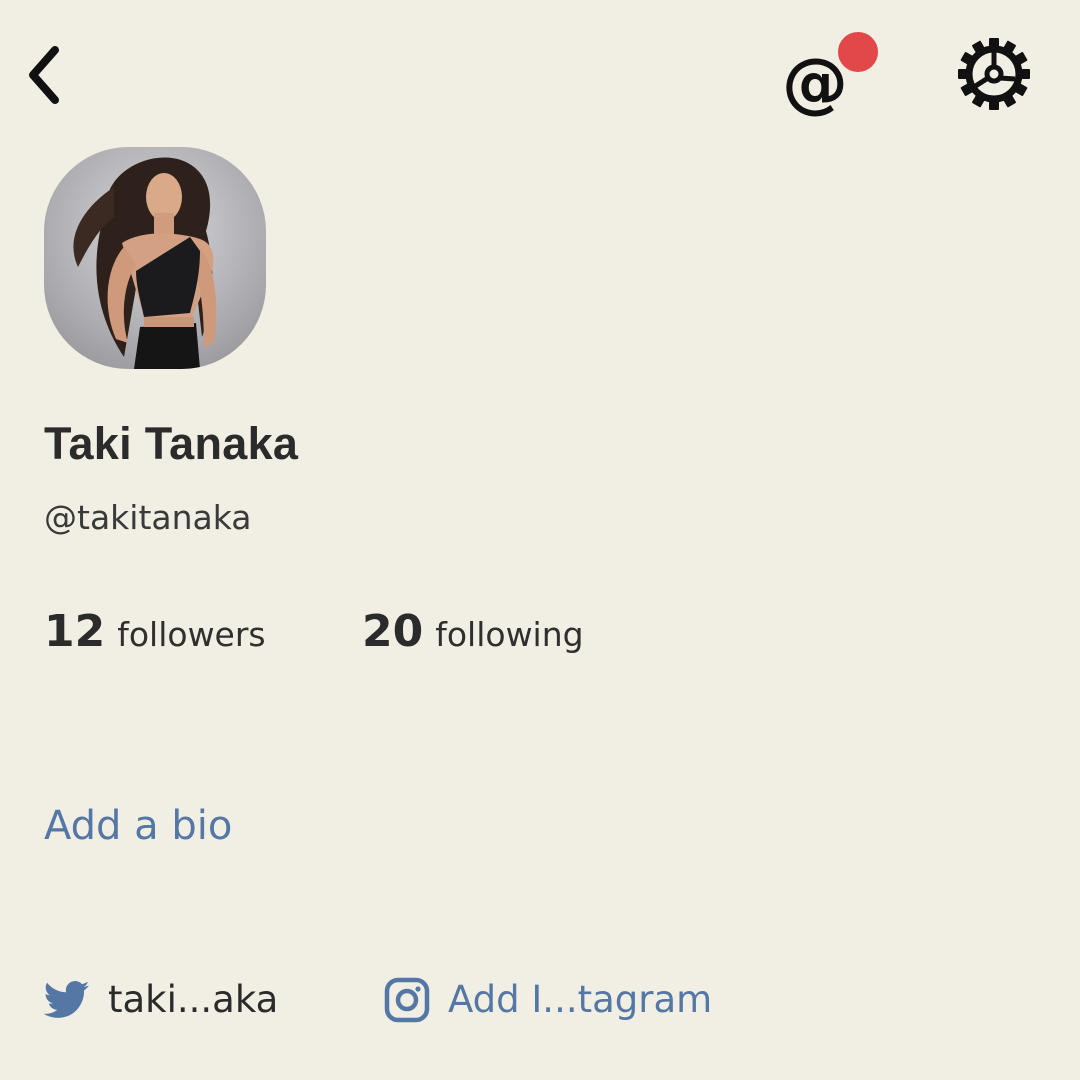 The image size is (1080, 1080). I want to click on settings-button, so click(994, 74).